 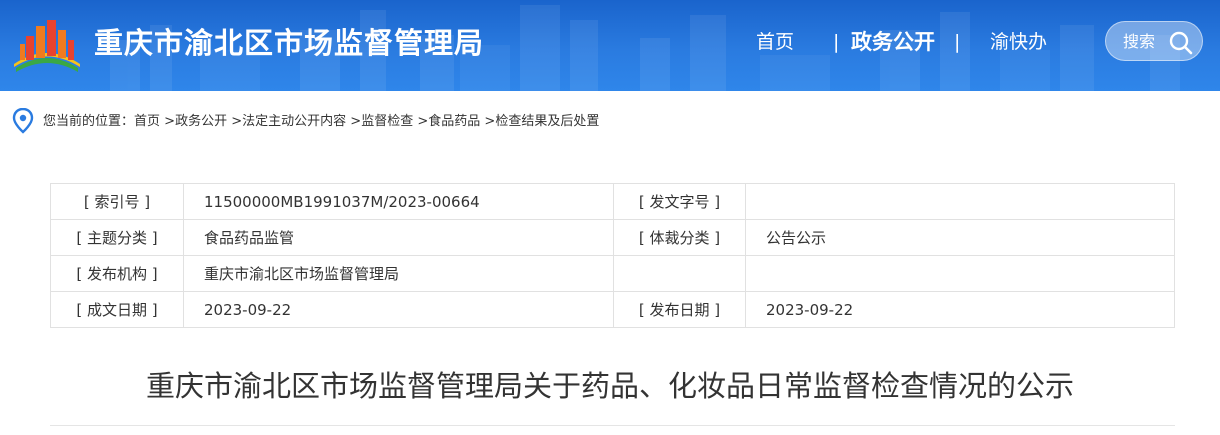 What do you see at coordinates (47, 45) in the screenshot?
I see `site-logo` at bounding box center [47, 45].